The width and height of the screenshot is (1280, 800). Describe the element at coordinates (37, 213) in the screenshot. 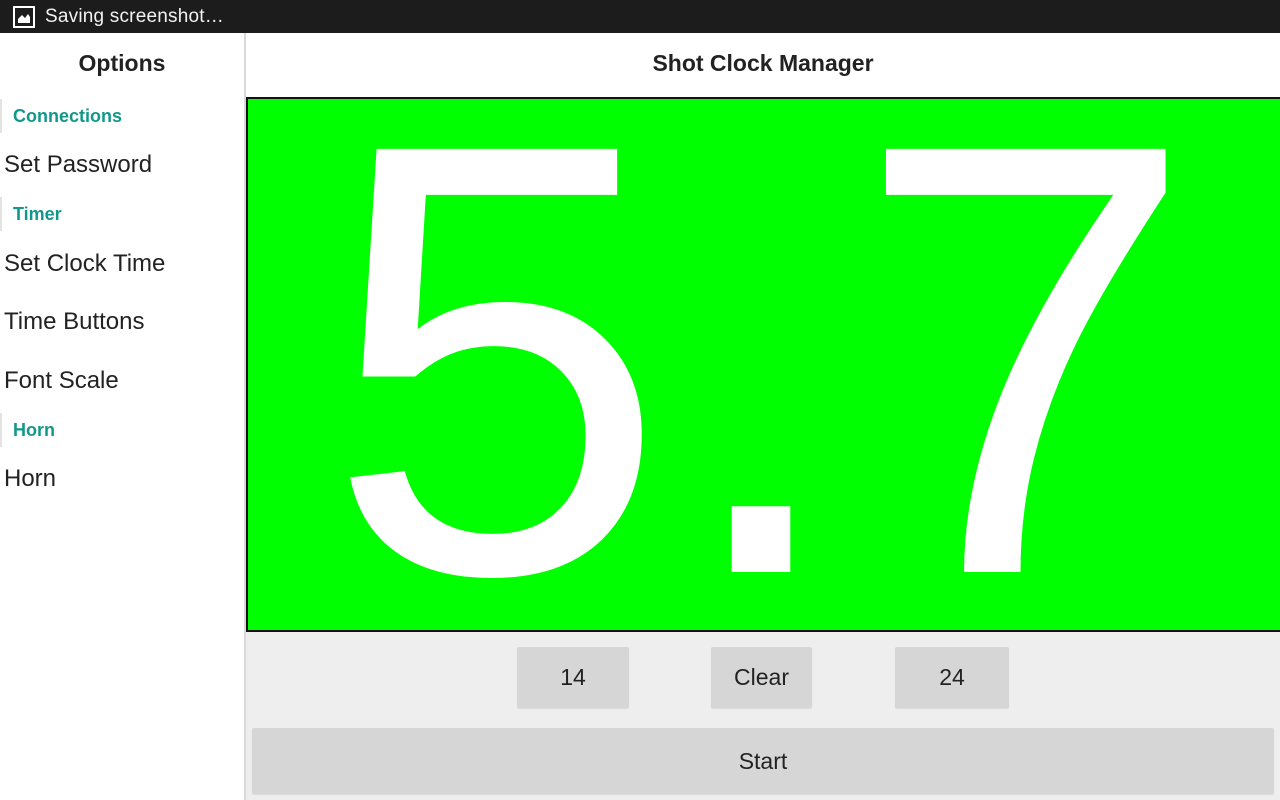

I see `category-label: Timer` at that location.